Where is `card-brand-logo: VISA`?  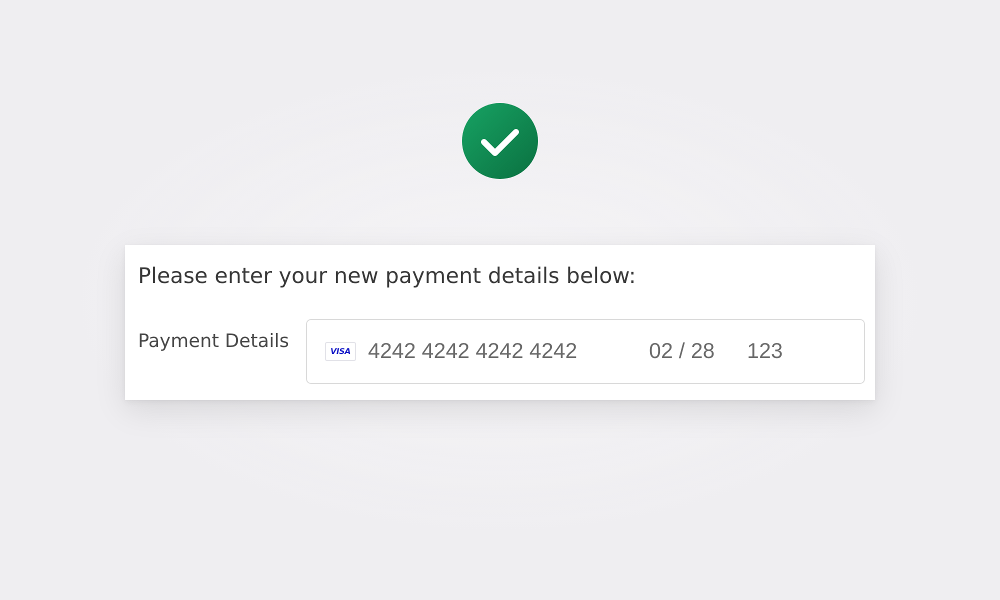
card-brand-logo: VISA is located at coordinates (340, 351).